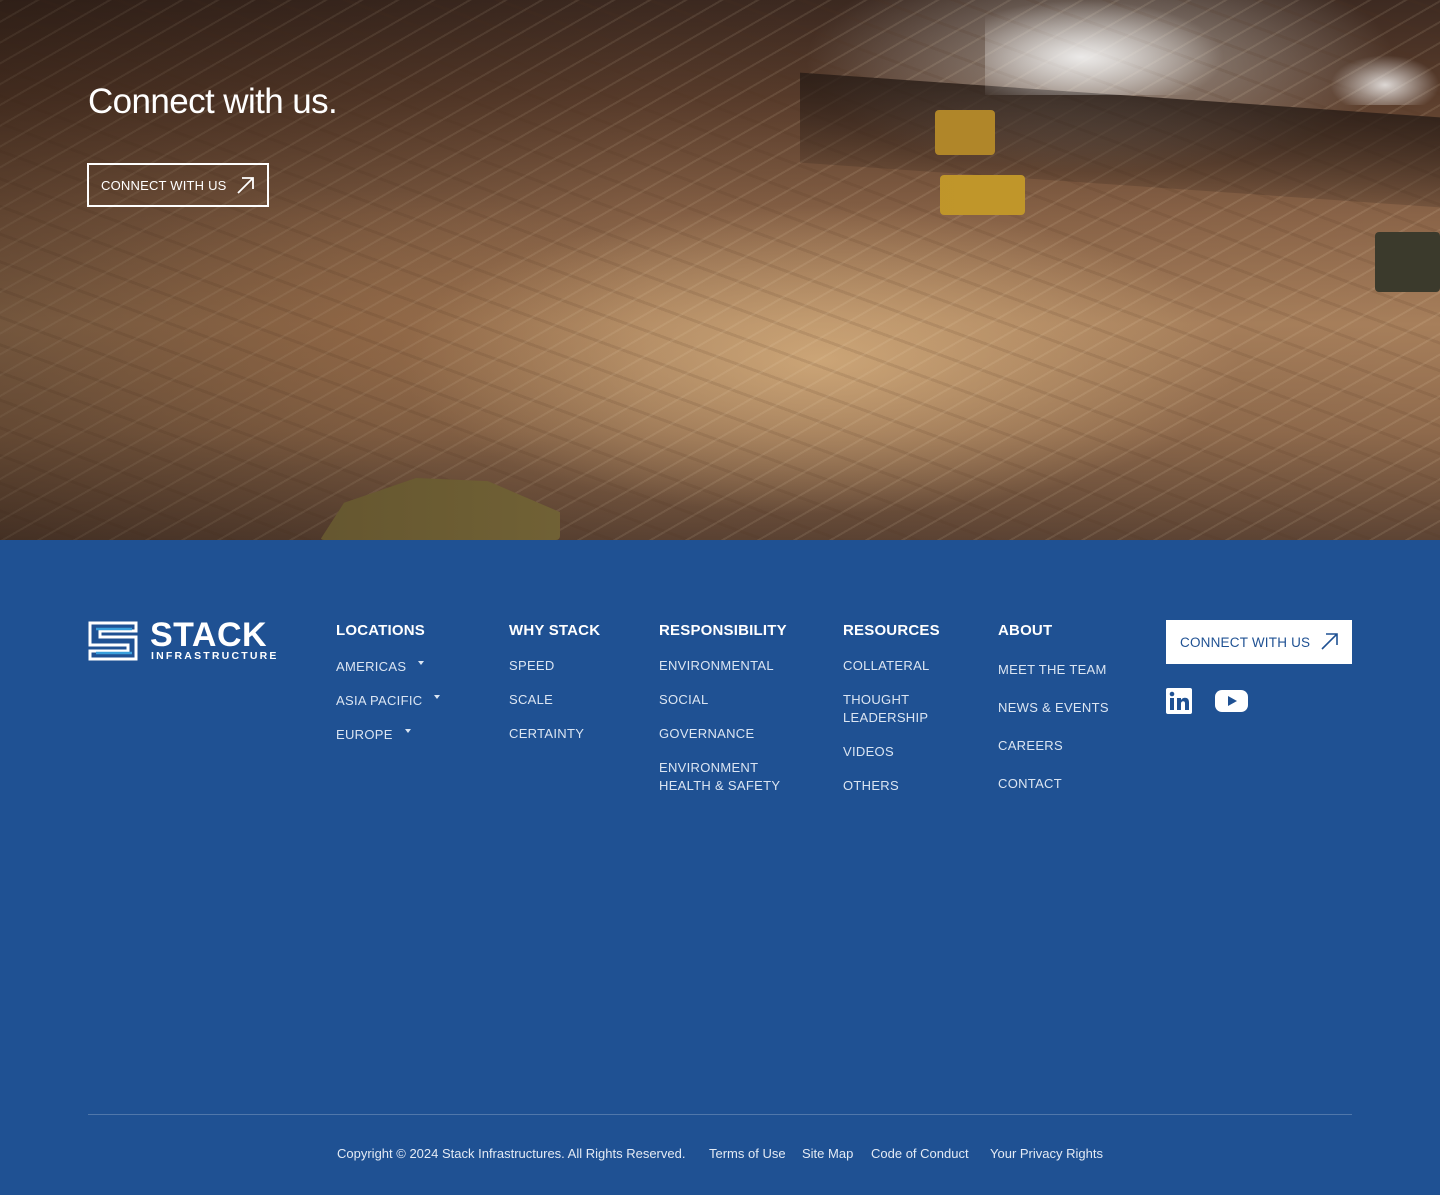  Describe the element at coordinates (532, 666) in the screenshot. I see `footer-link-speed: SPEED` at that location.